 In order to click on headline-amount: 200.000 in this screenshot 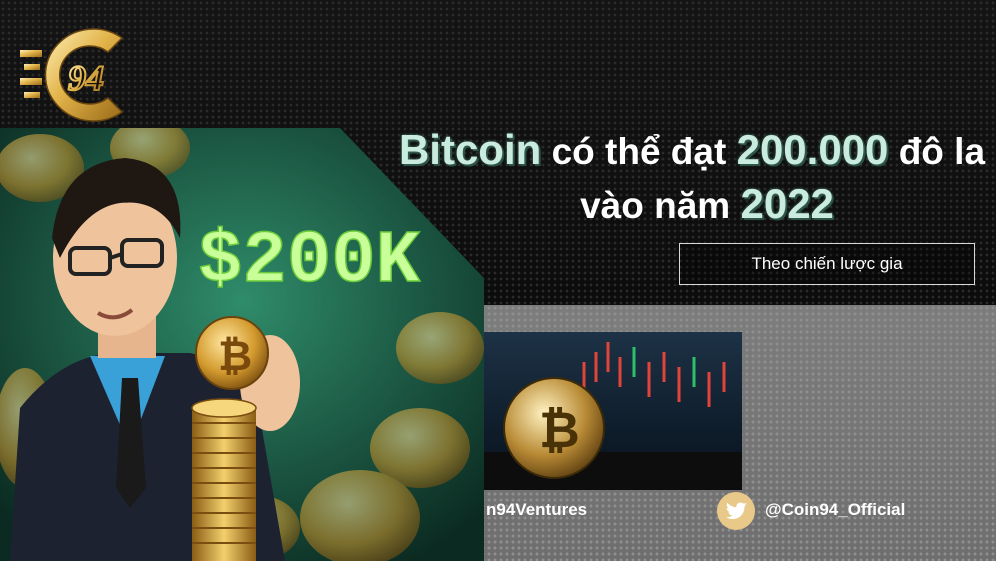, I will do `click(812, 149)`.